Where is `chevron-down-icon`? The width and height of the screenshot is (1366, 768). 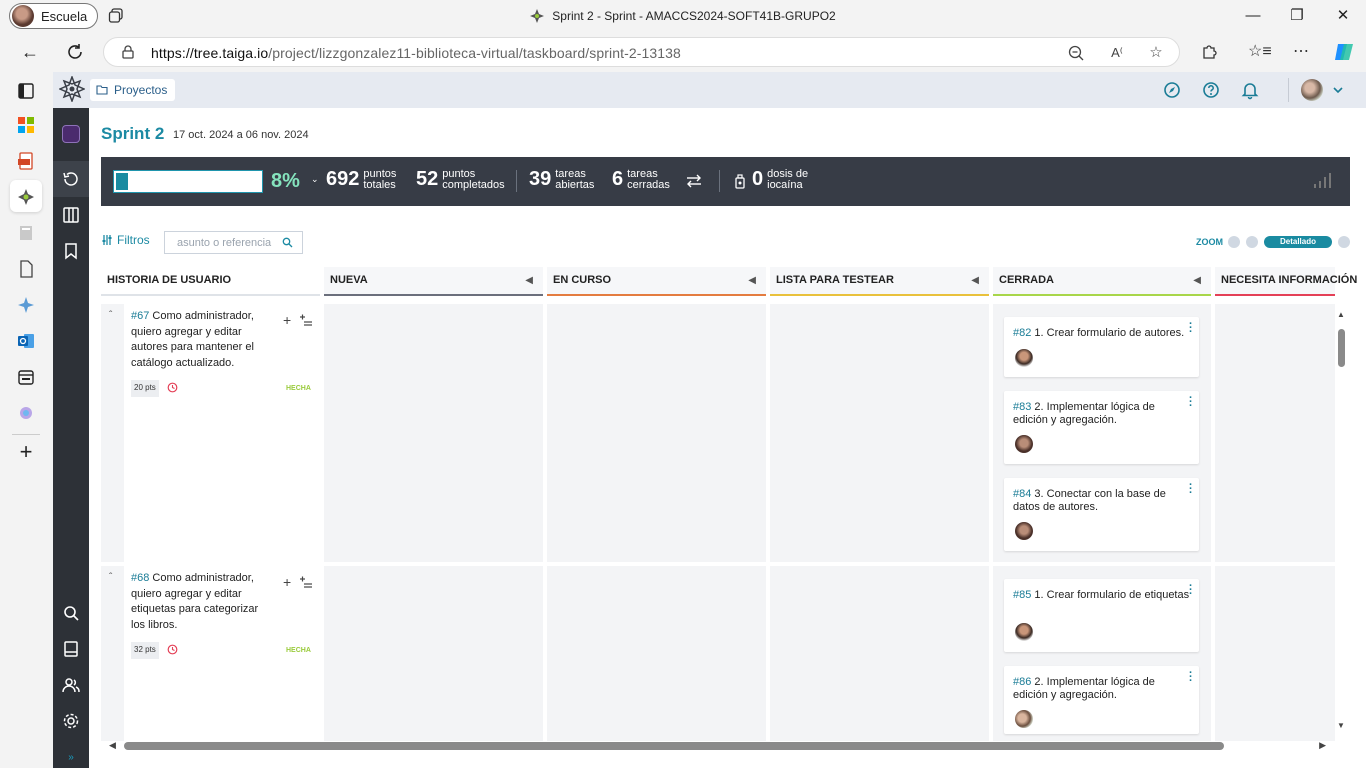 chevron-down-icon is located at coordinates (1338, 90).